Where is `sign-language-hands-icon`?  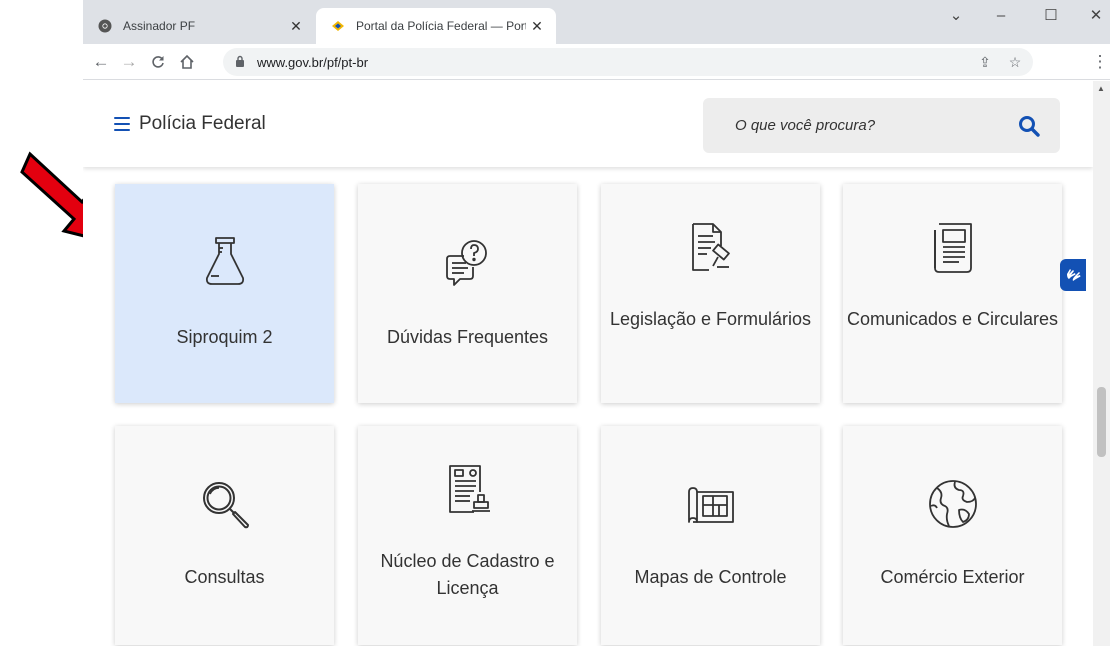 sign-language-hands-icon is located at coordinates (1074, 275).